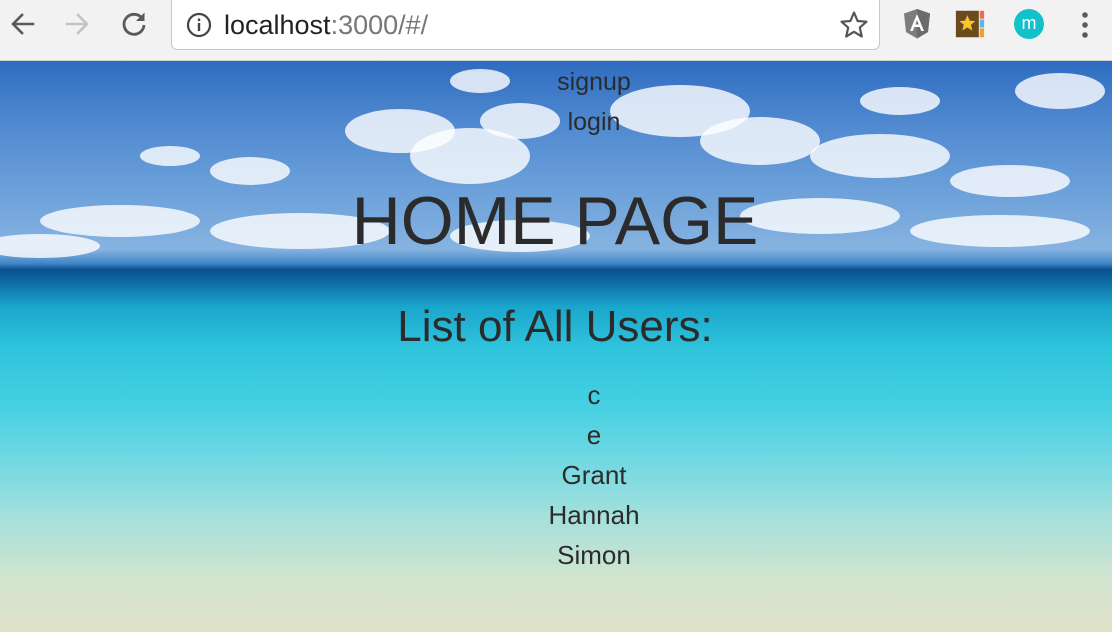  What do you see at coordinates (594, 475) in the screenshot?
I see `user-list-item: Grant` at bounding box center [594, 475].